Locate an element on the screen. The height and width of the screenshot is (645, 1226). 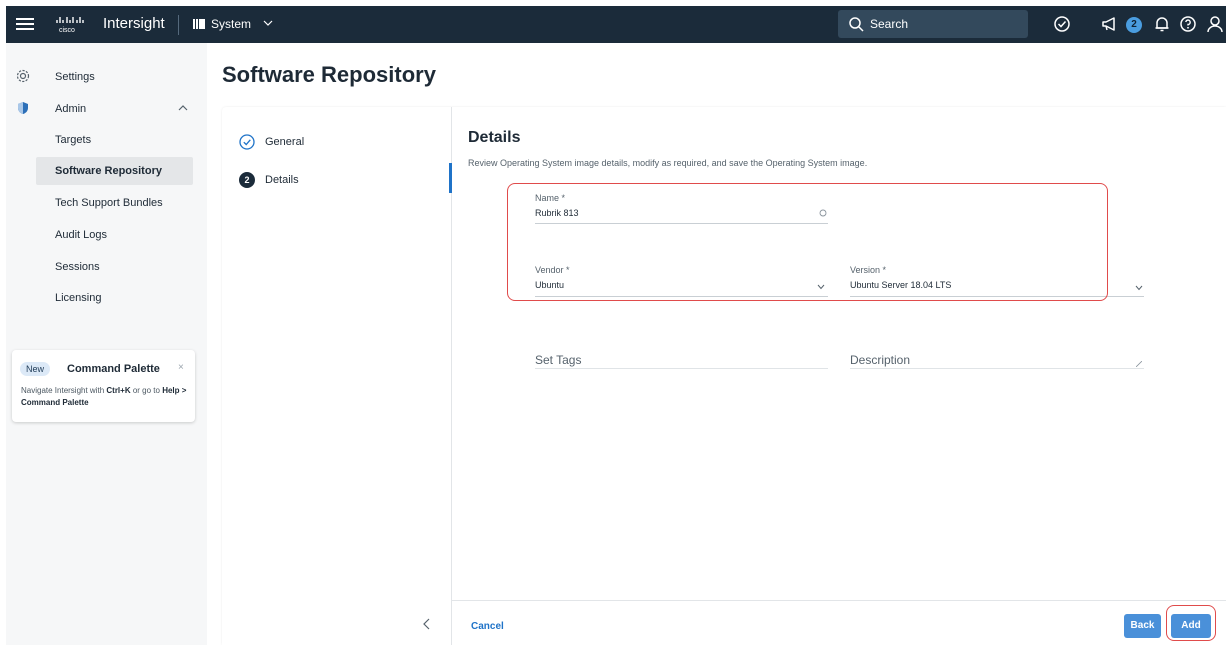
sidebar-item-tech-support-bundles: Tech Support Bundles is located at coordinates (114, 203).